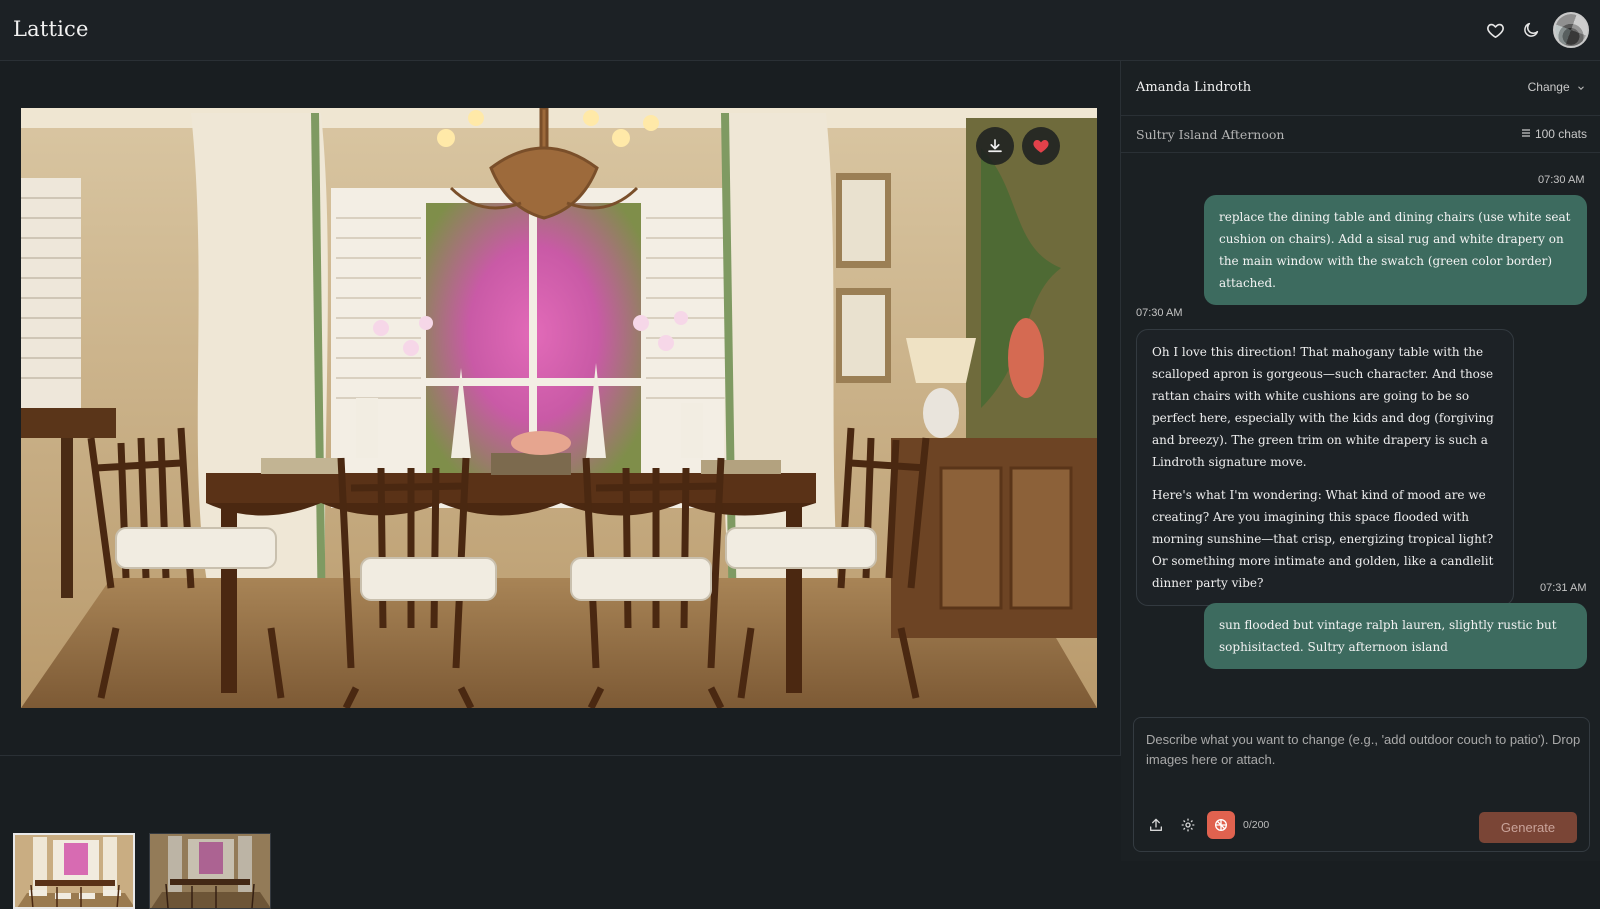  I want to click on settings-gear-icon, so click(1188, 825).